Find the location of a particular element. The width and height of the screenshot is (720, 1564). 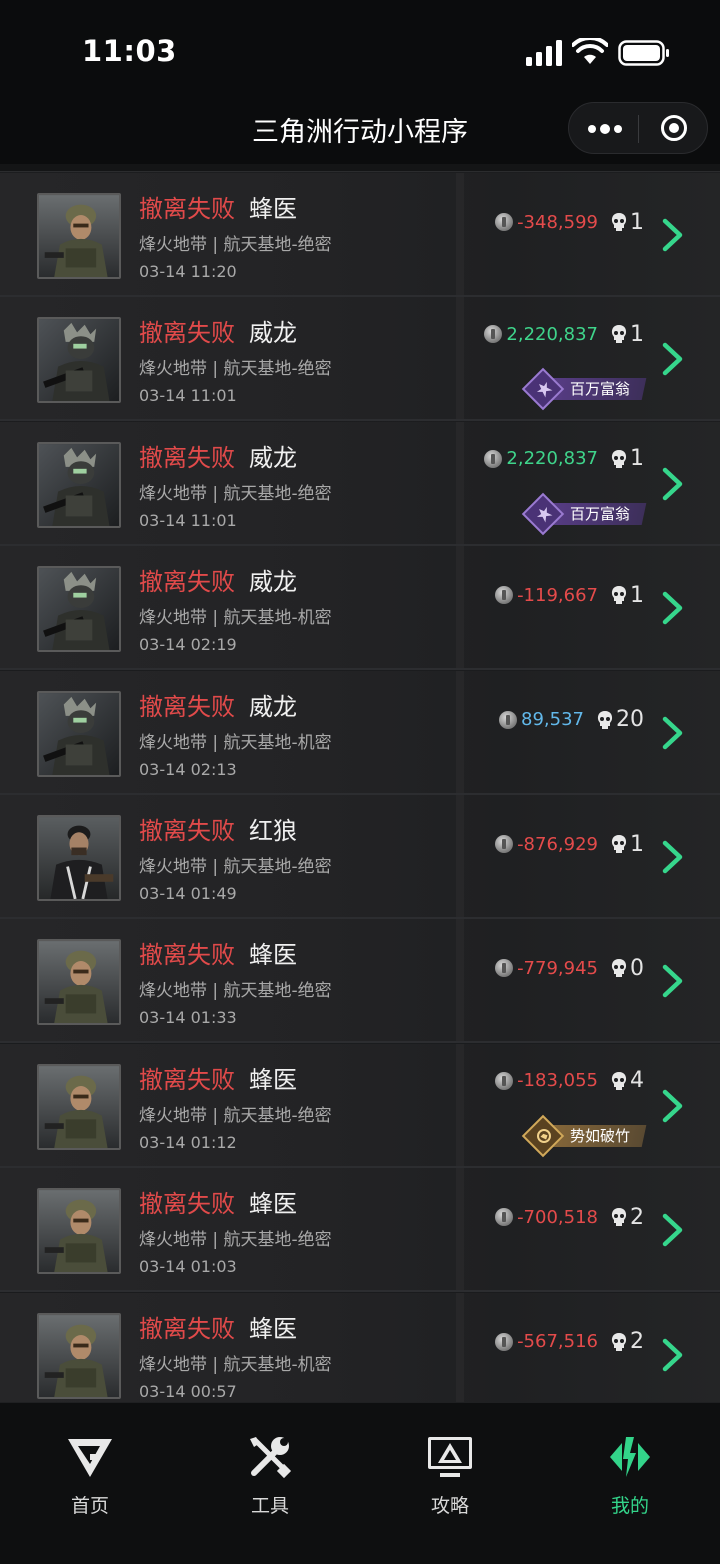

match-record-row: 撤离失败 威龙 烽火地带 | 航天基地-机密 03-14 02:13 89,537 20 is located at coordinates (360, 732).